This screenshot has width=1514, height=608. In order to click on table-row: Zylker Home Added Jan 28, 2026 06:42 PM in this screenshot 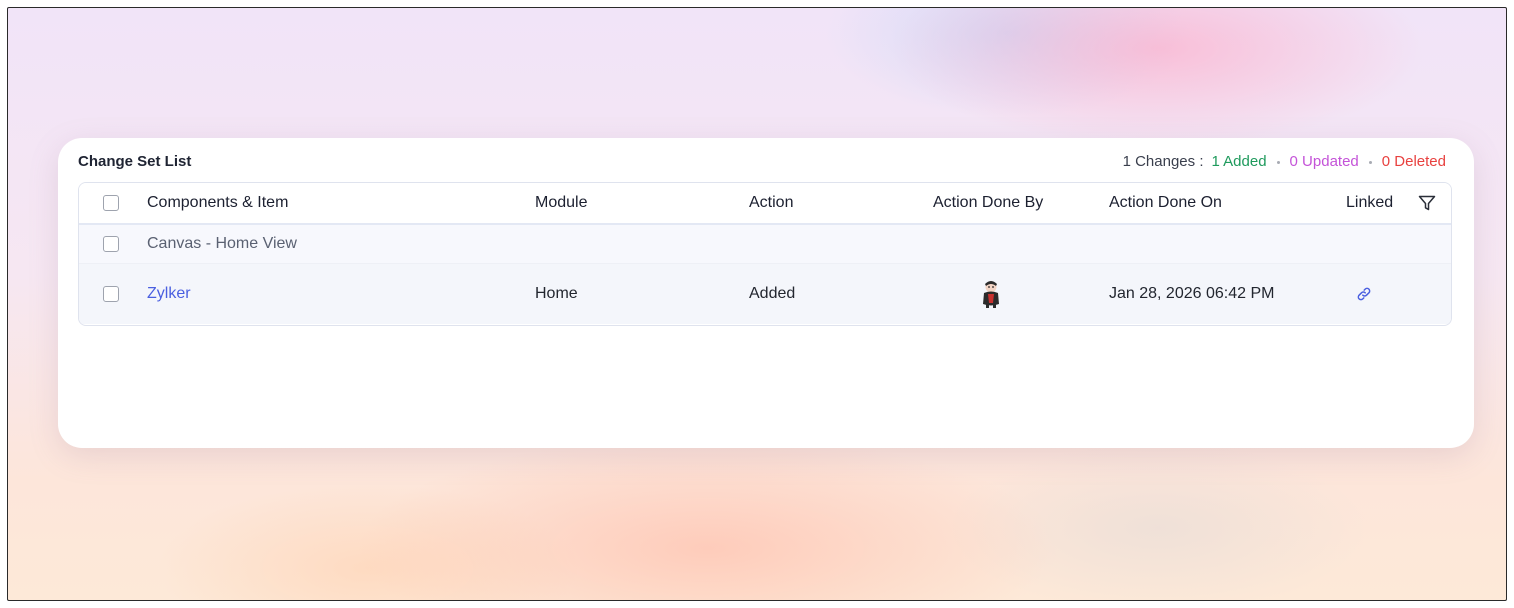, I will do `click(765, 294)`.